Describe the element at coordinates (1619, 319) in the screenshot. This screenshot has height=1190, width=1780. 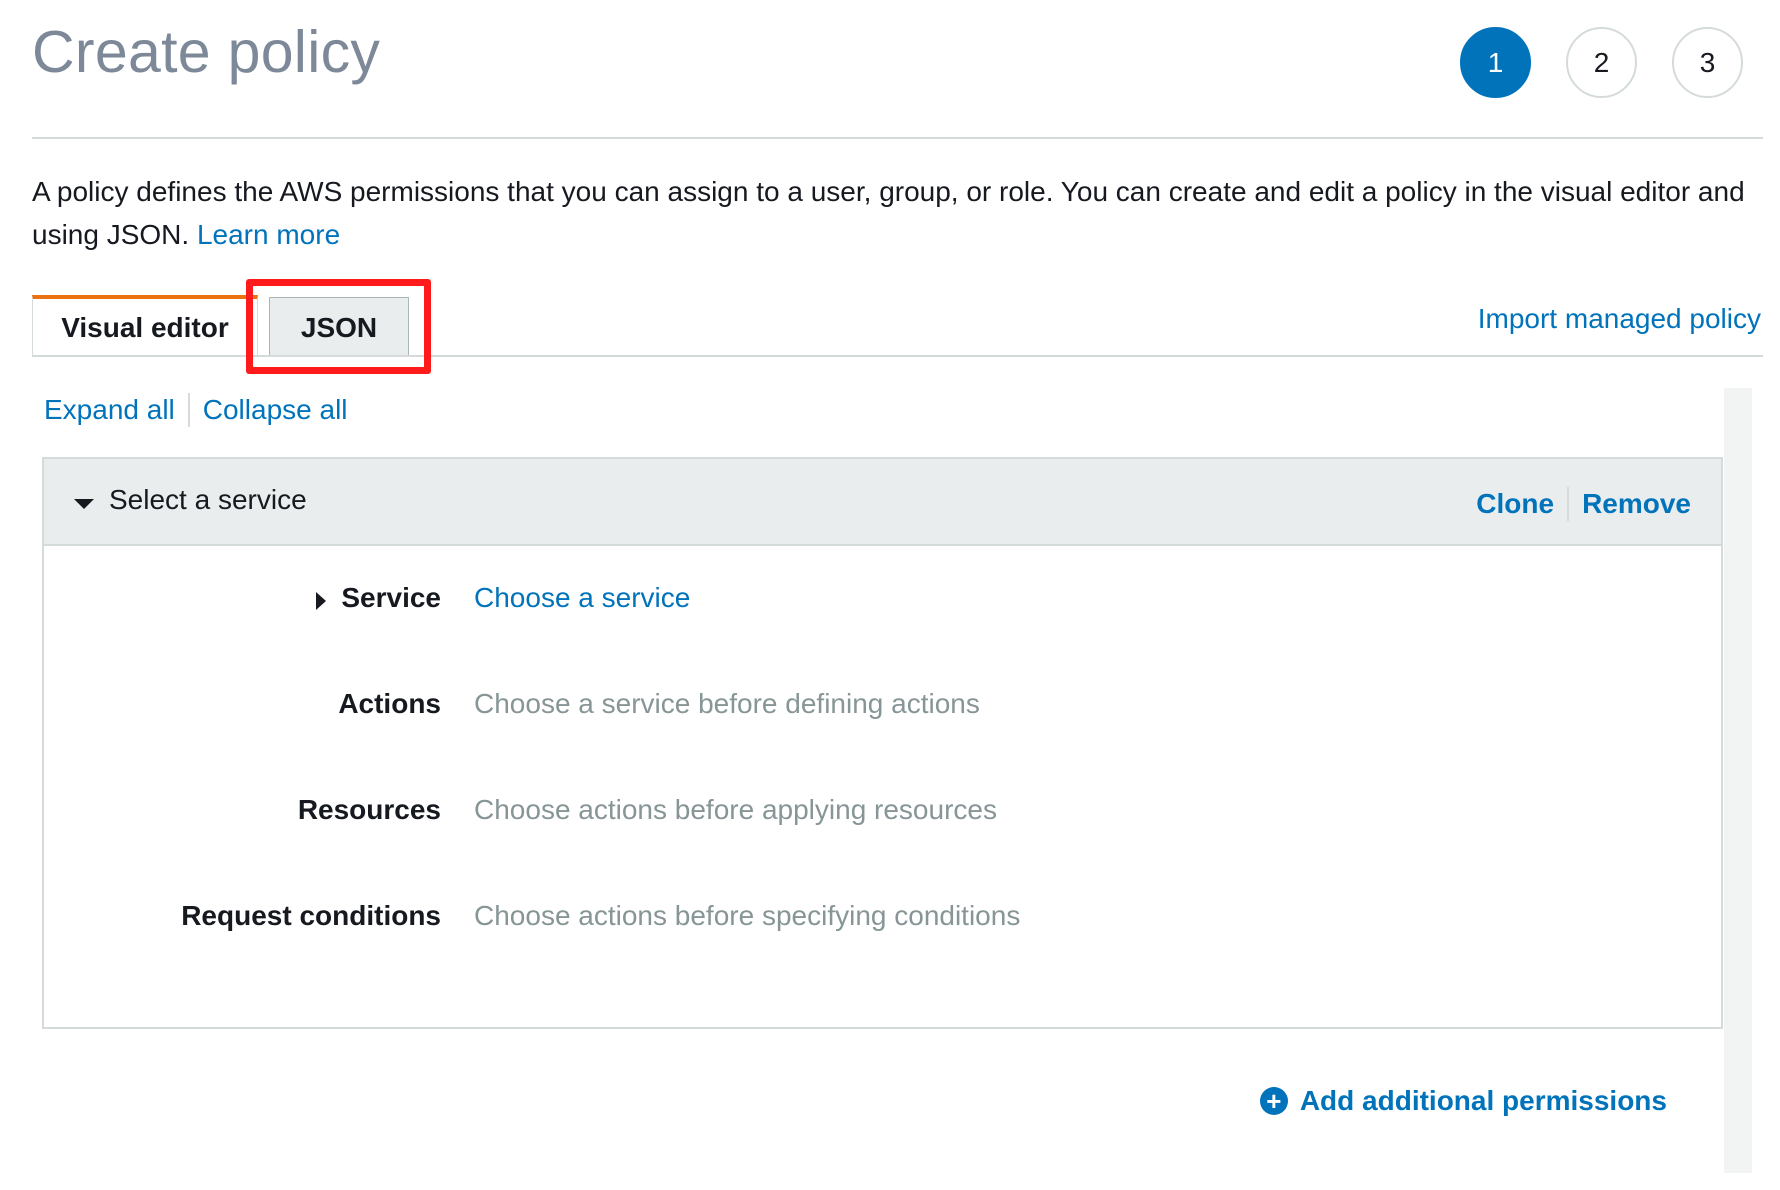
I see `import-managed-policy-link: Import managed policy` at that location.